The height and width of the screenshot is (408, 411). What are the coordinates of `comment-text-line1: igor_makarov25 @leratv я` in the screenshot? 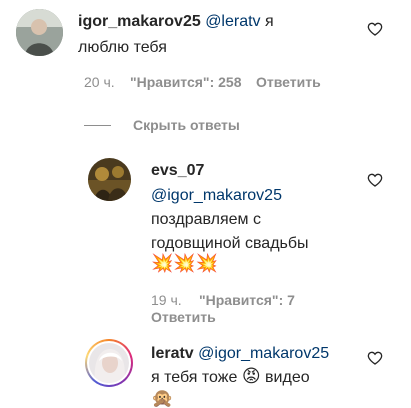 It's located at (176, 21).